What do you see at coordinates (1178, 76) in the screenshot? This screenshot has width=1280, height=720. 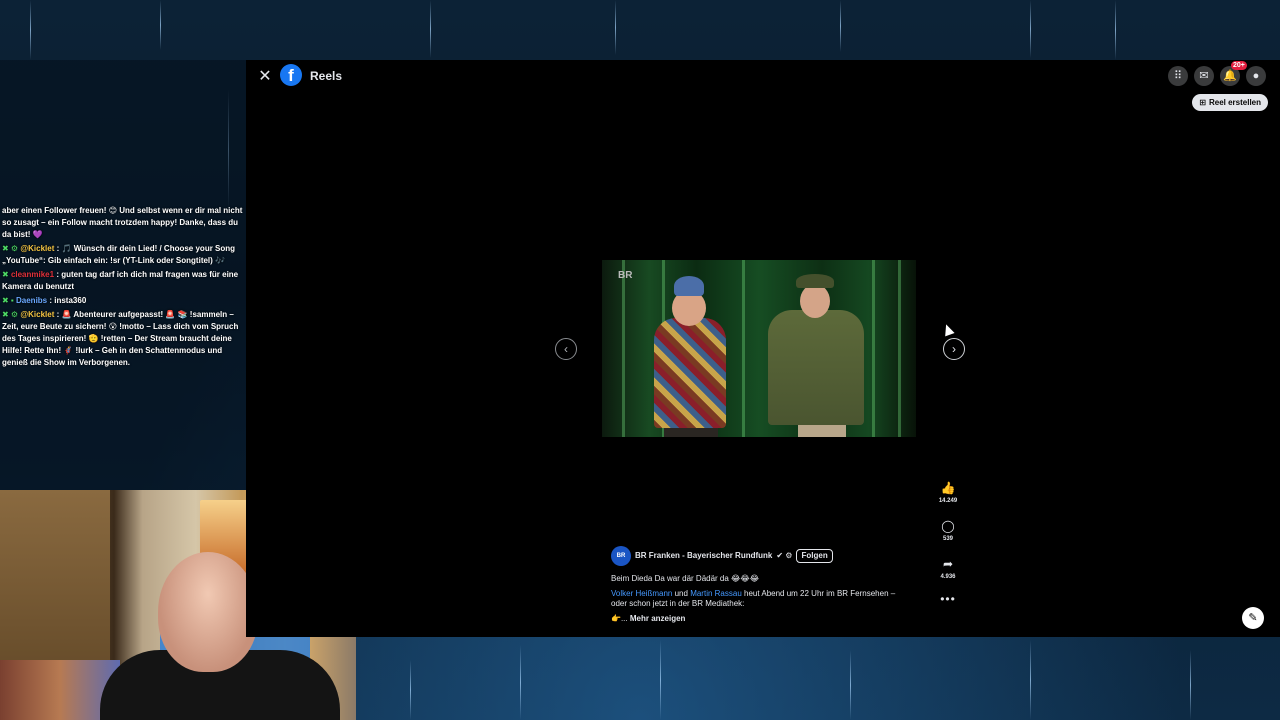 I see `grid-icon: ⠿` at bounding box center [1178, 76].